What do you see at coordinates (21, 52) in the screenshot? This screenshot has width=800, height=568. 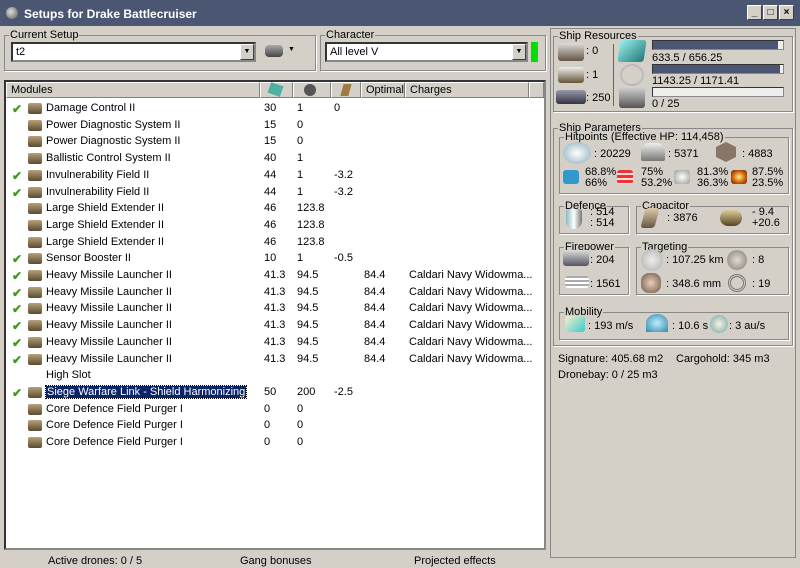 I see `setup-value: t2` at bounding box center [21, 52].